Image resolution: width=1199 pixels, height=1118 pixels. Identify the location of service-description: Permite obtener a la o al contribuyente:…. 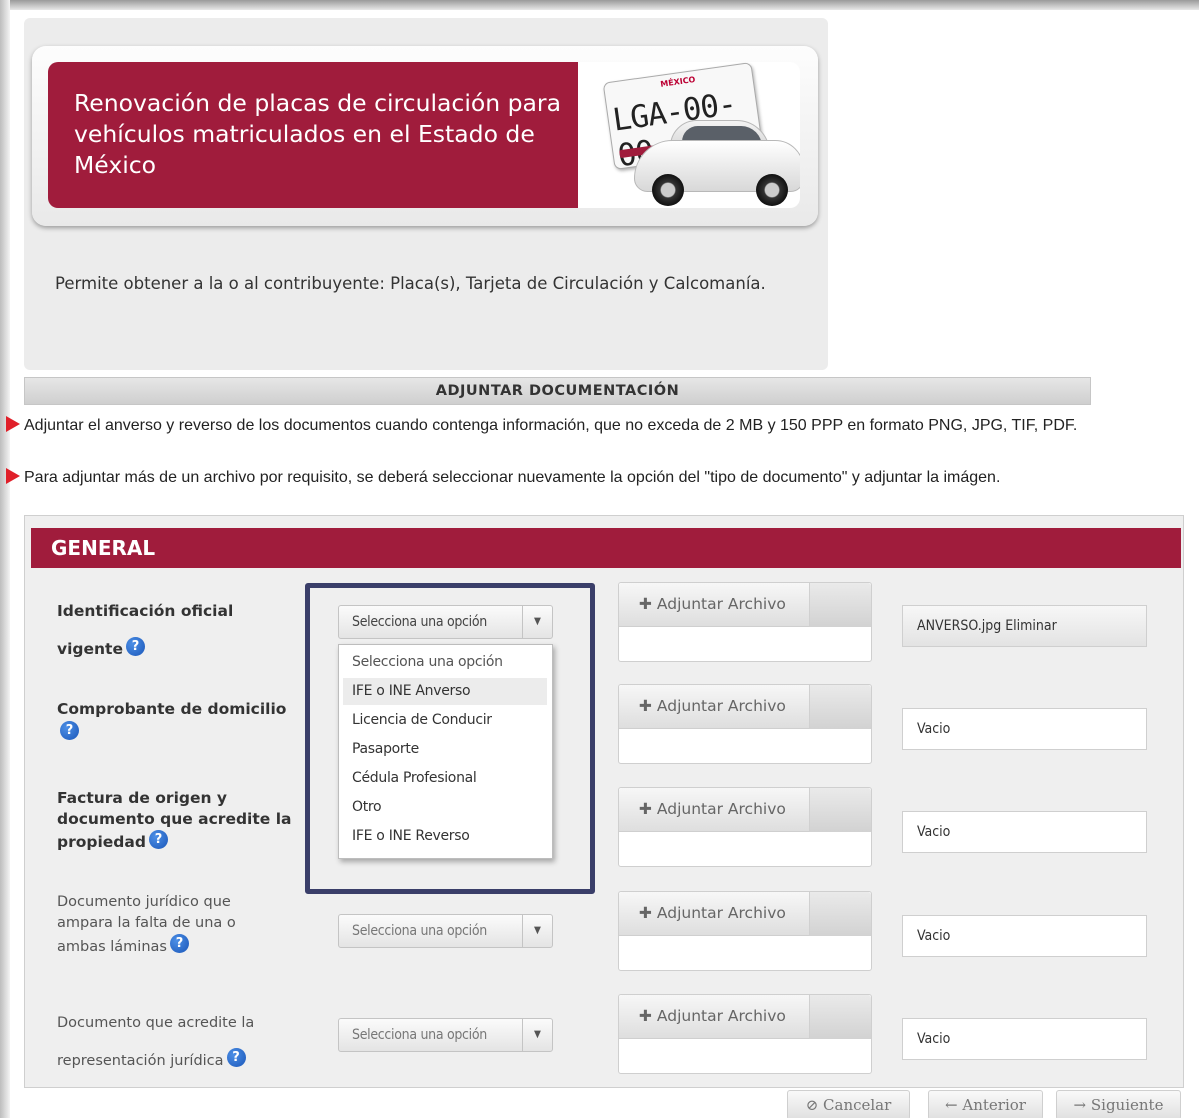
(410, 283).